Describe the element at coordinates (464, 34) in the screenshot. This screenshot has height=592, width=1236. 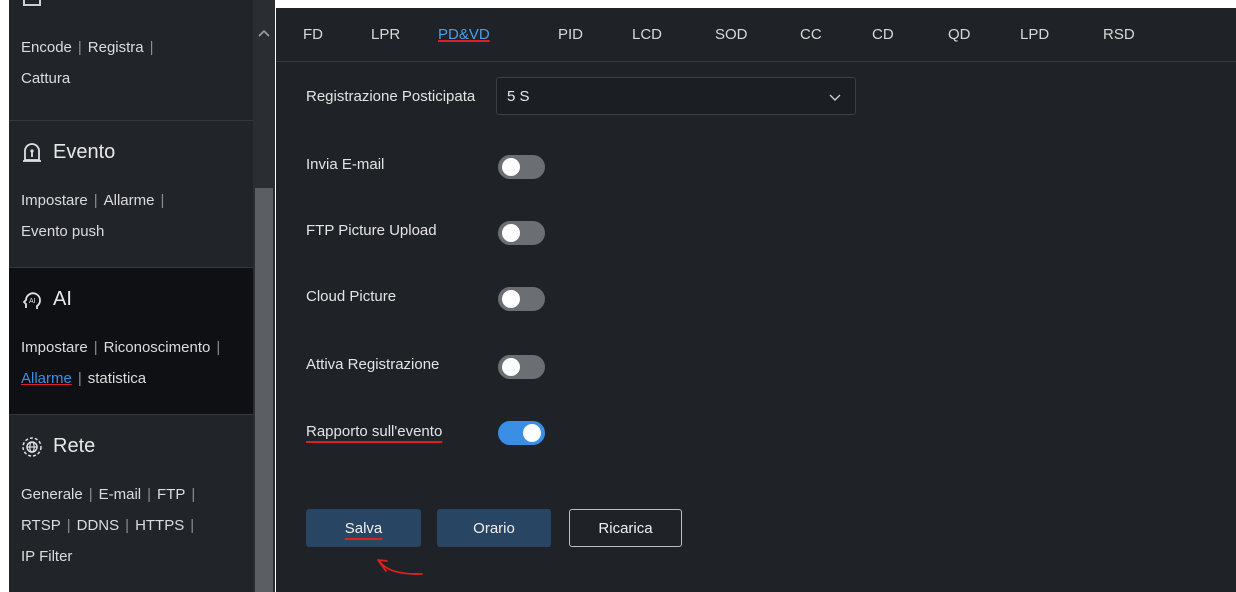
I see `tab-pdvd: PD&VD` at that location.